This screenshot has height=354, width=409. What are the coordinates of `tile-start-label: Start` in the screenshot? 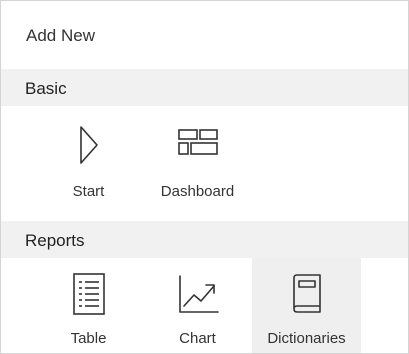 It's located at (88, 191).